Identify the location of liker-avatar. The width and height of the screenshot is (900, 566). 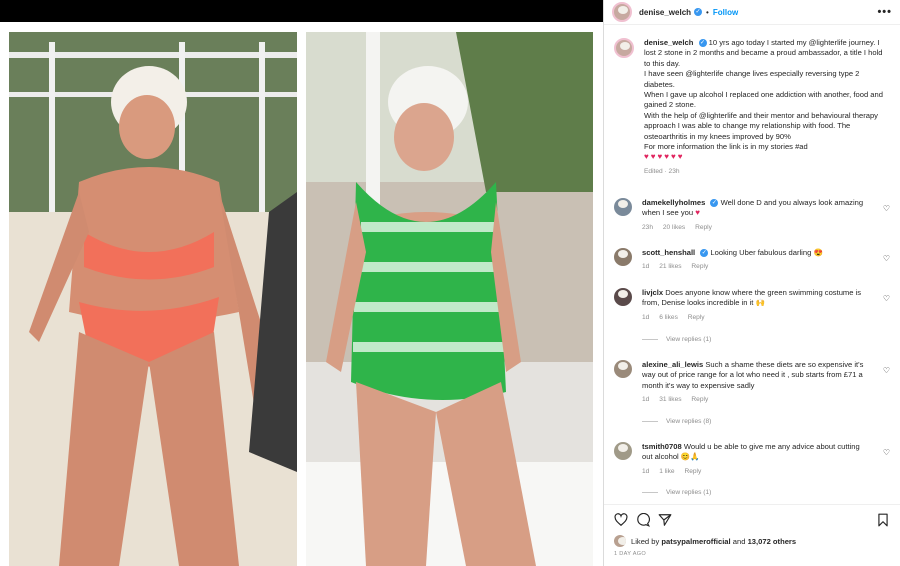
(620, 541).